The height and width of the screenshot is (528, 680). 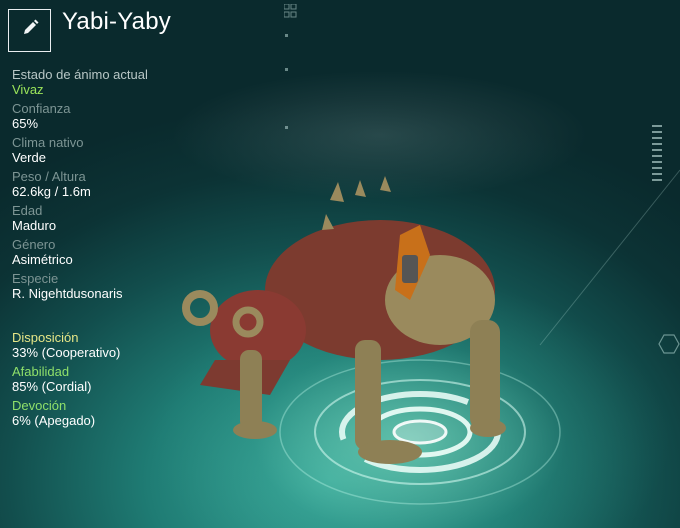 I want to click on trait-affability: Afabilidad 85% (Cordial), so click(x=127, y=379).